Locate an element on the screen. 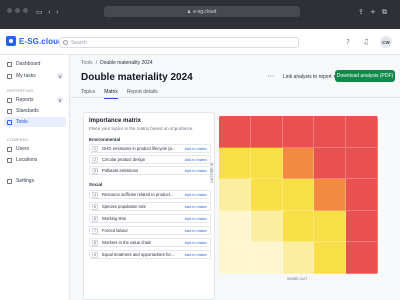 The height and width of the screenshot is (300, 400). tabs-overview-icon: ⧉ is located at coordinates (384, 12).